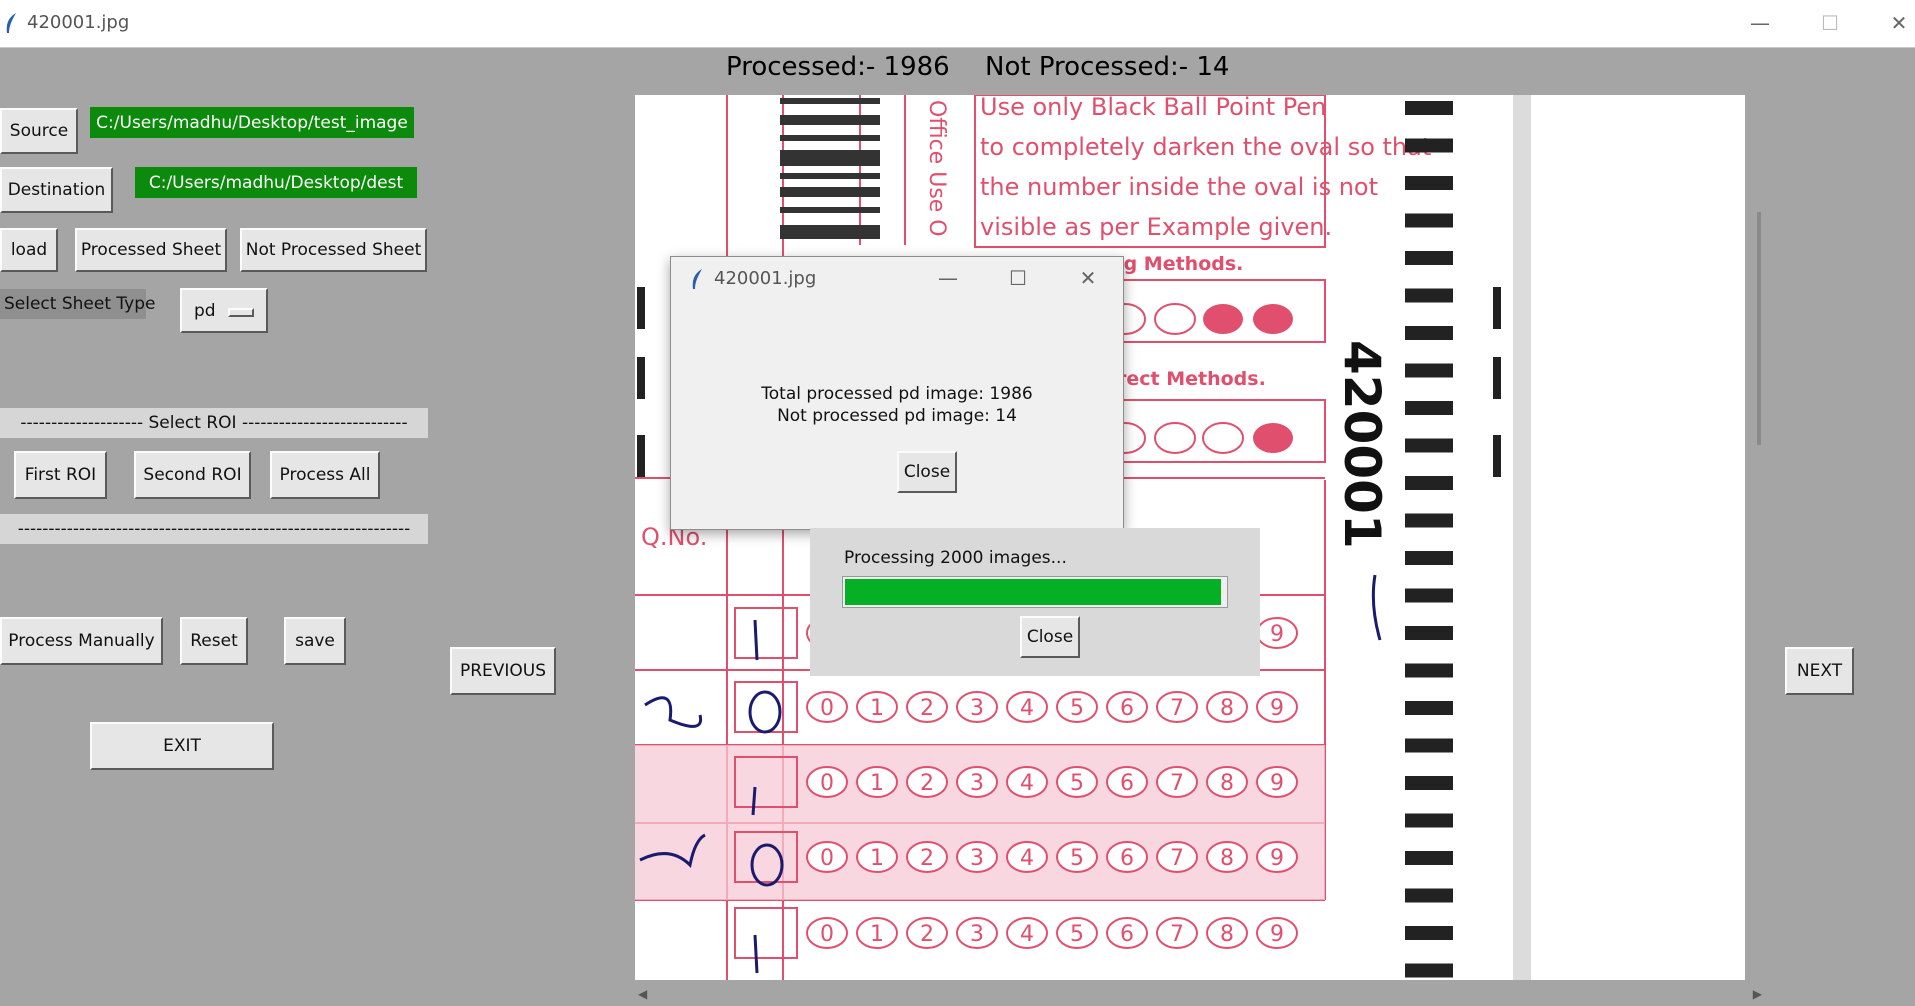  I want to click on correct-methods-text: rect Methods., so click(1191, 379).